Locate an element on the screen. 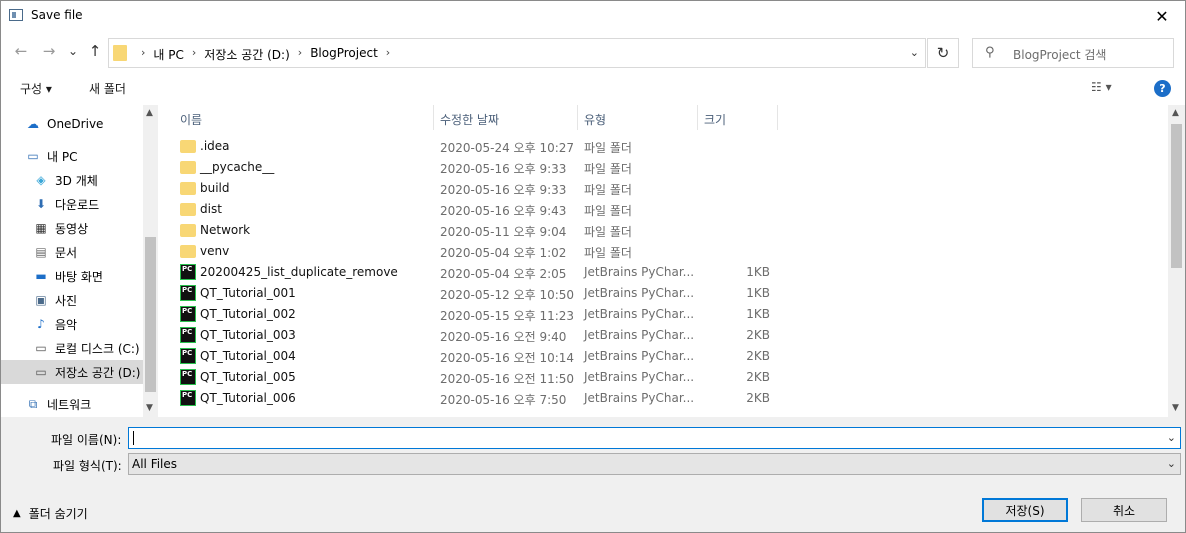 The height and width of the screenshot is (533, 1186). table-row: Network 2020-05-11 오후 9:04 파일 폴더 is located at coordinates (663, 230).